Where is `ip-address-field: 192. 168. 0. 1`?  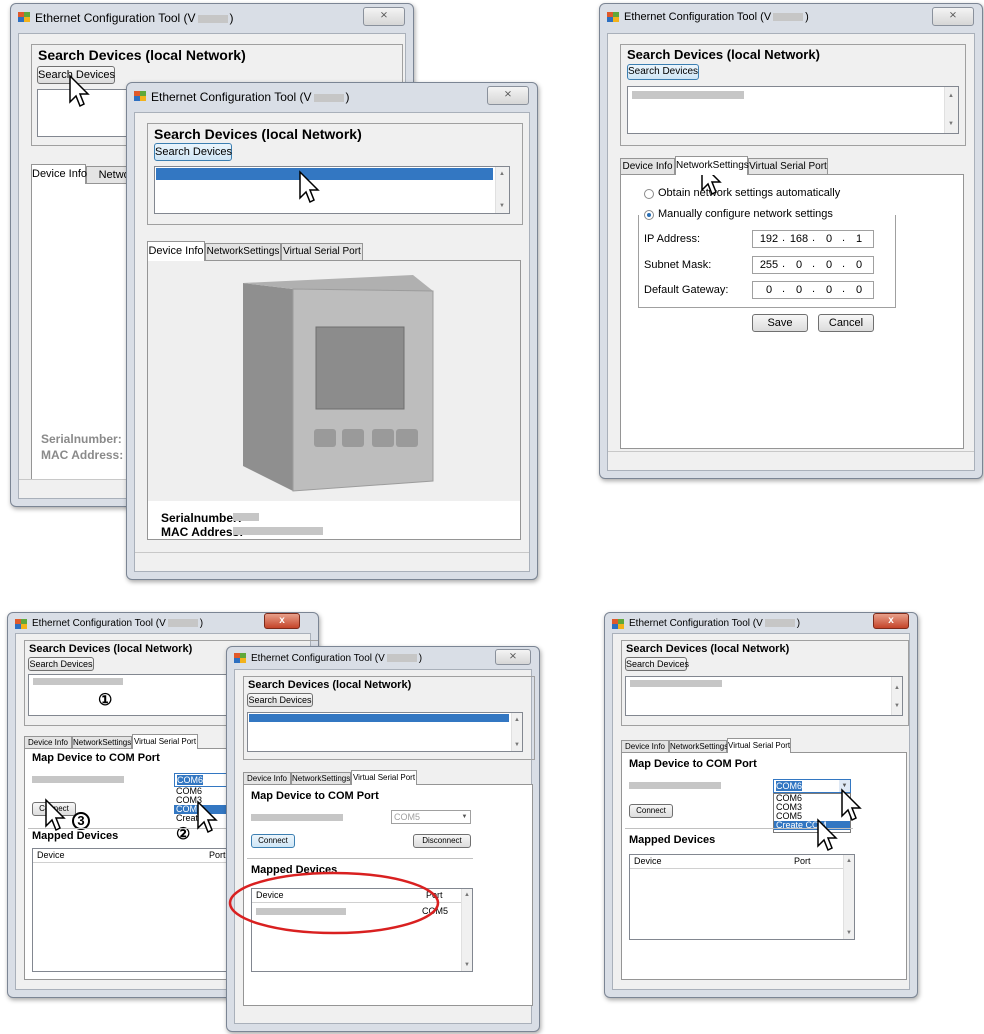 ip-address-field: 192. 168. 0. 1 is located at coordinates (813, 239).